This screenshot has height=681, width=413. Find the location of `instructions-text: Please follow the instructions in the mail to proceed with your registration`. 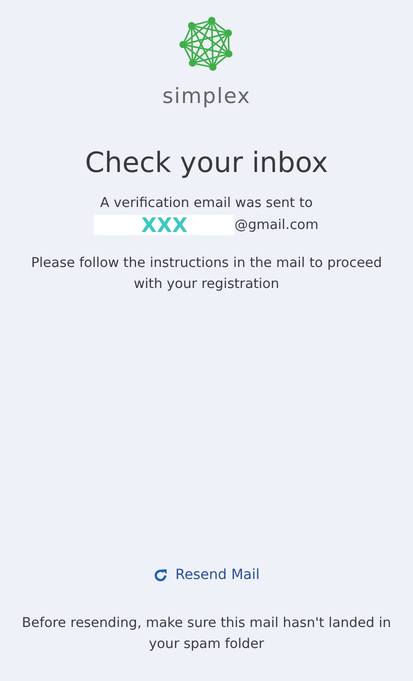

instructions-text: Please follow the instructions in the mail to proceed with your registration is located at coordinates (206, 274).